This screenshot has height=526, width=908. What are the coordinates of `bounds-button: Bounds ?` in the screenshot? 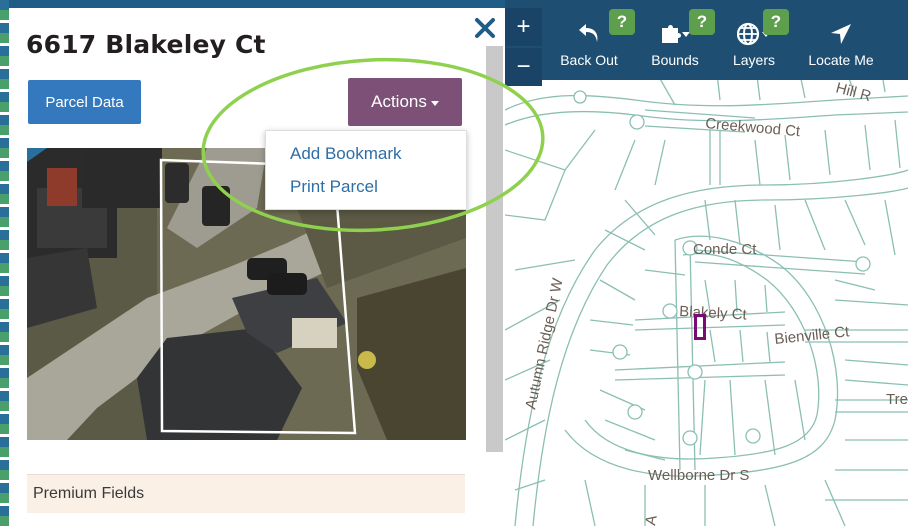 It's located at (676, 40).